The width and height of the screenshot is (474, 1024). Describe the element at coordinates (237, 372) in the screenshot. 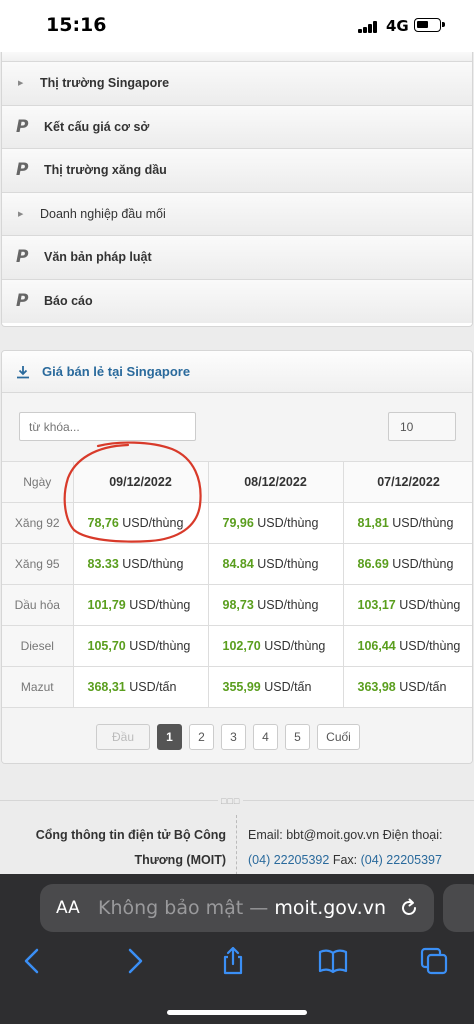

I see `panel-header: Giá bán lẻ tại Singapore` at that location.